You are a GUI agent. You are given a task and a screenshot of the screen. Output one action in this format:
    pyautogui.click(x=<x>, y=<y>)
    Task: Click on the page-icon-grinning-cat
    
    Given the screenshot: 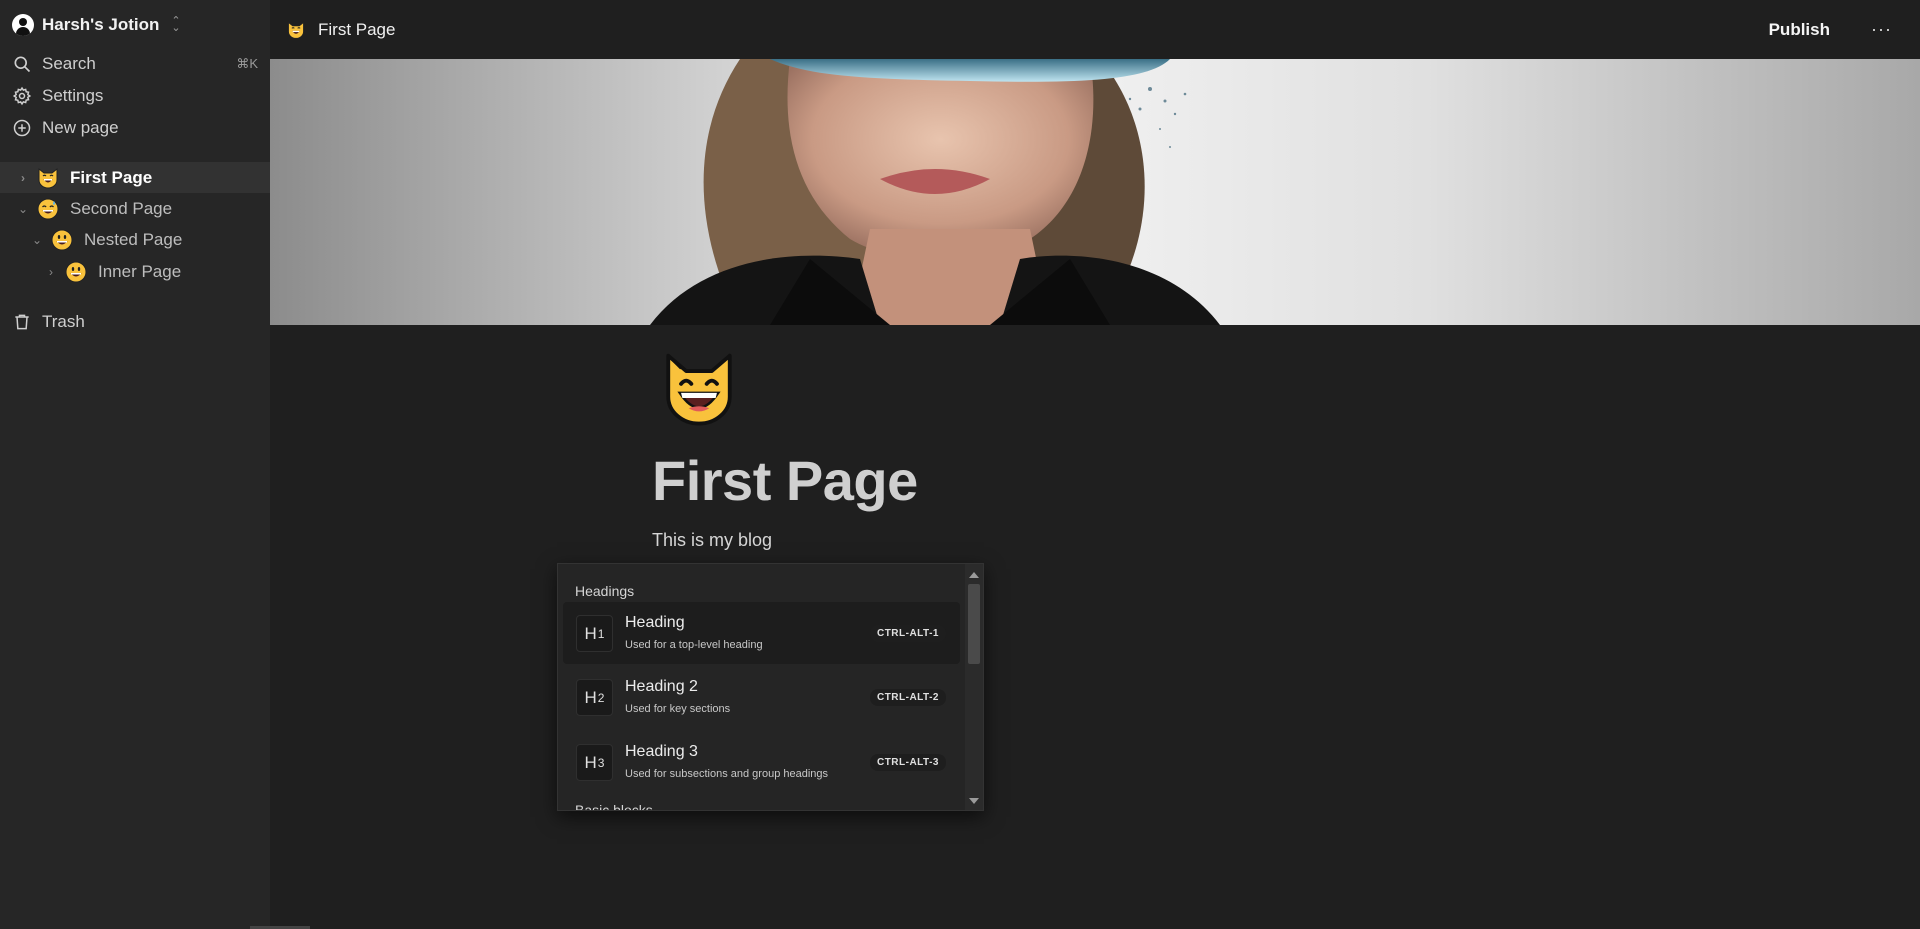 What is the action you would take?
    pyautogui.click(x=699, y=389)
    